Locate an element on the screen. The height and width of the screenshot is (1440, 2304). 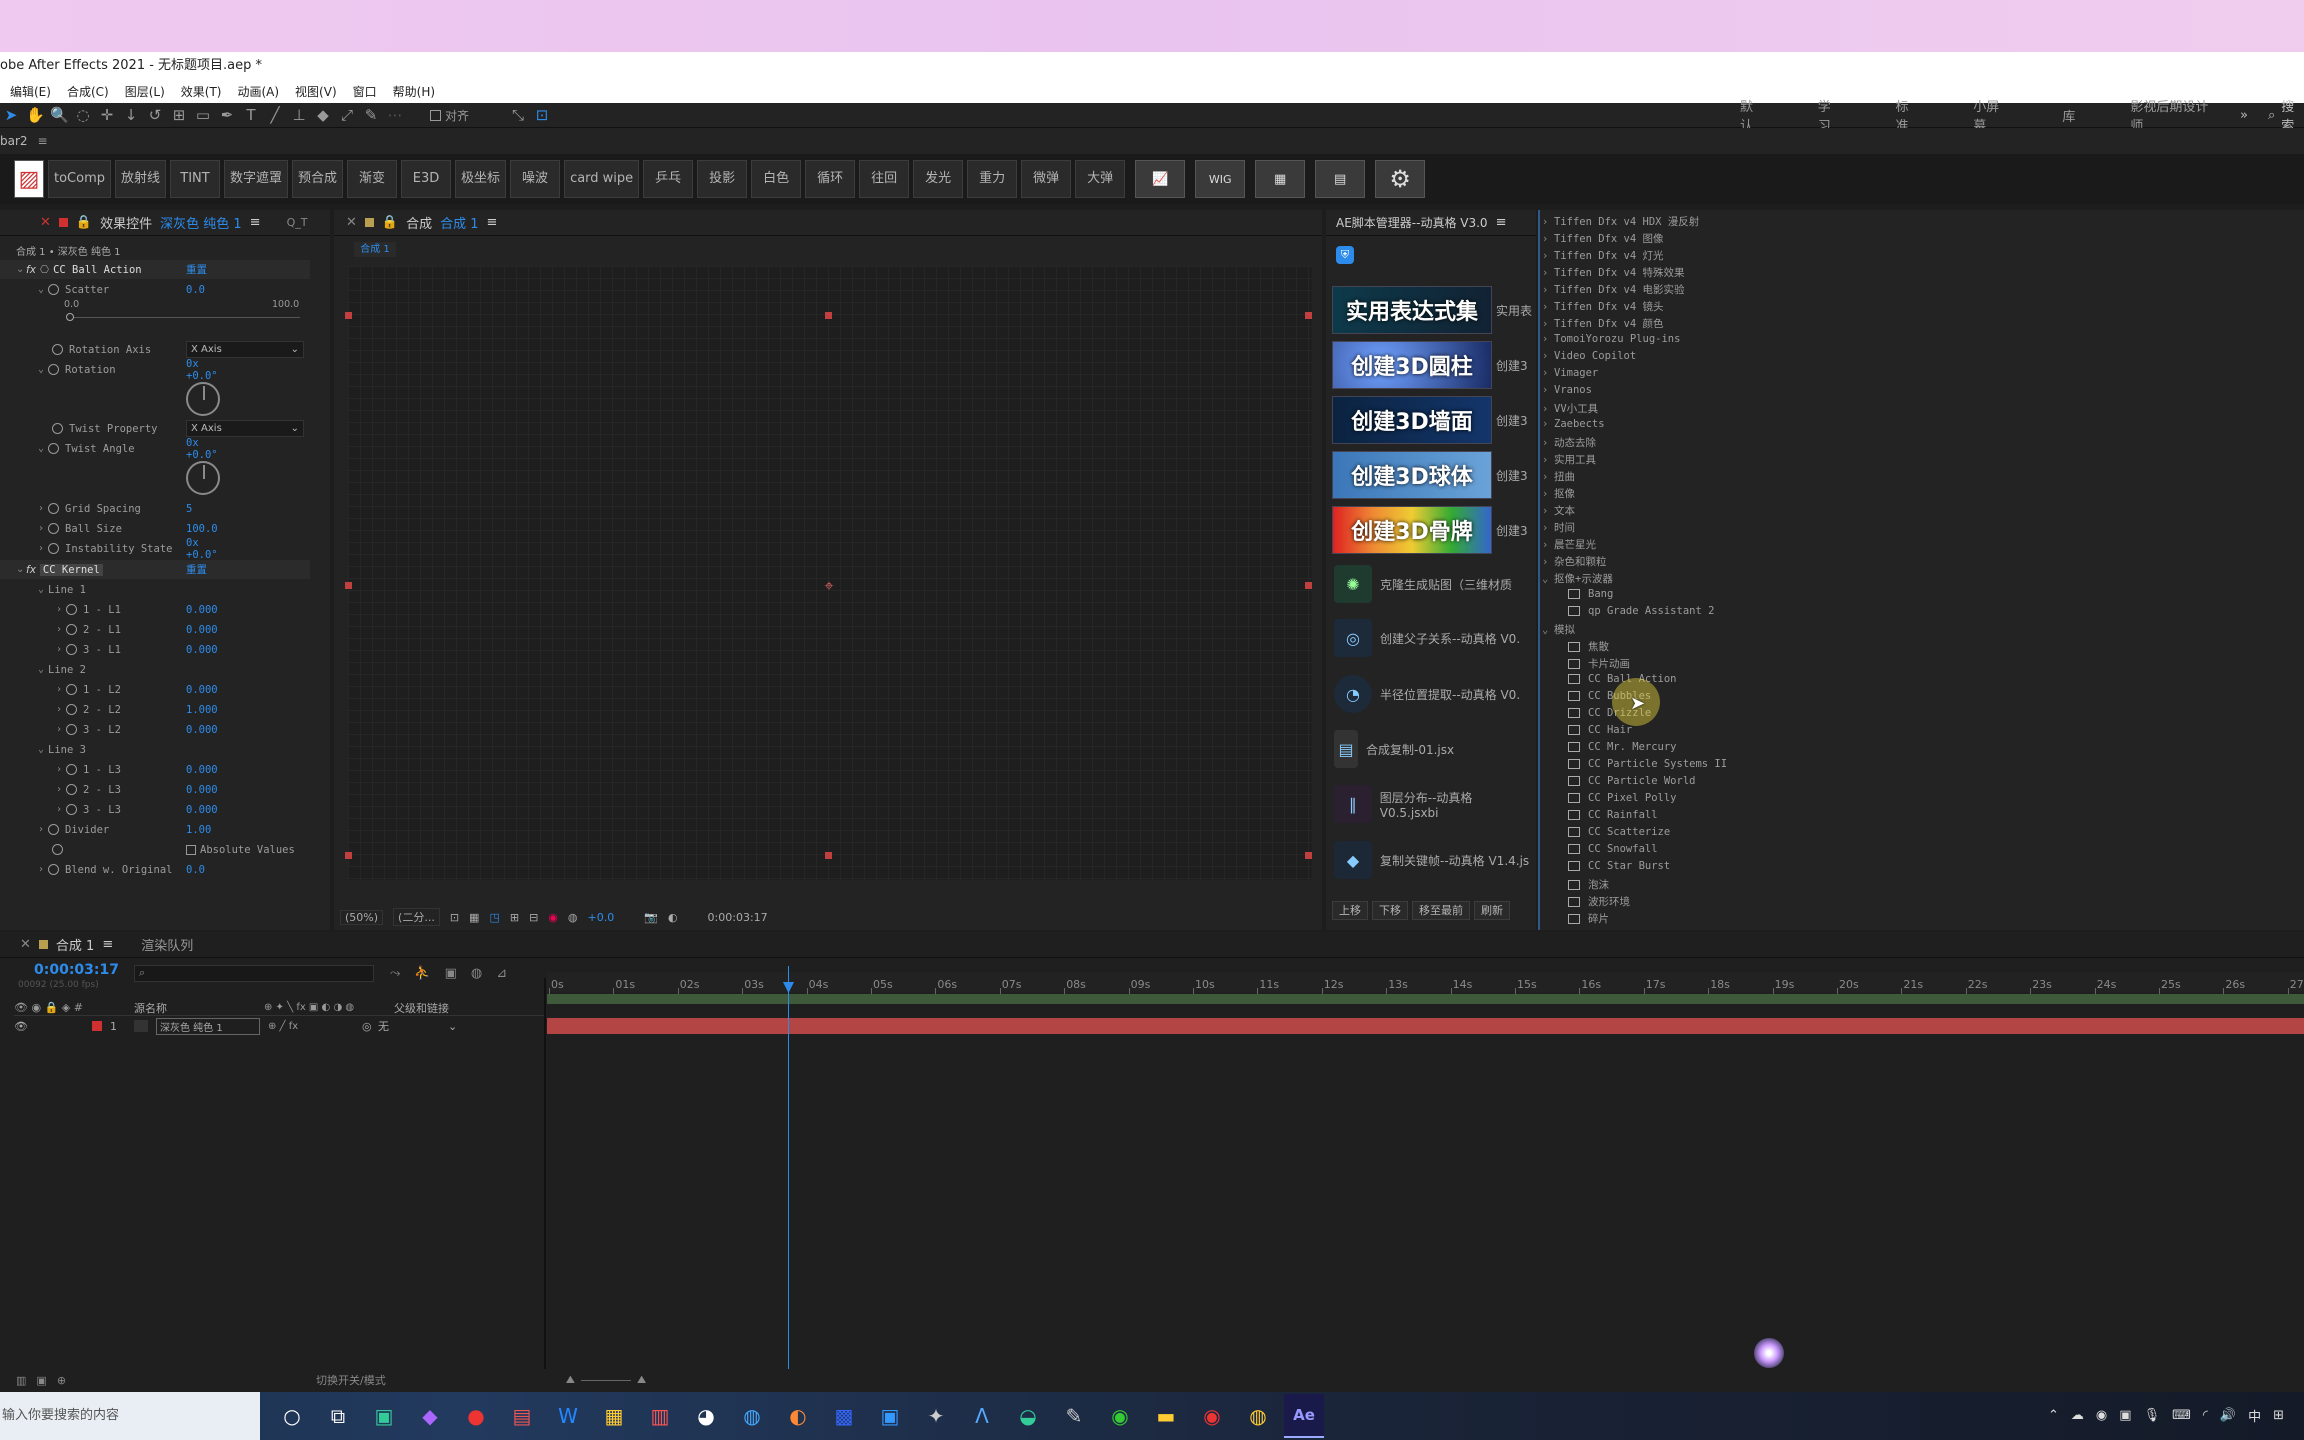
layer-handle is located at coordinates (1308, 855).